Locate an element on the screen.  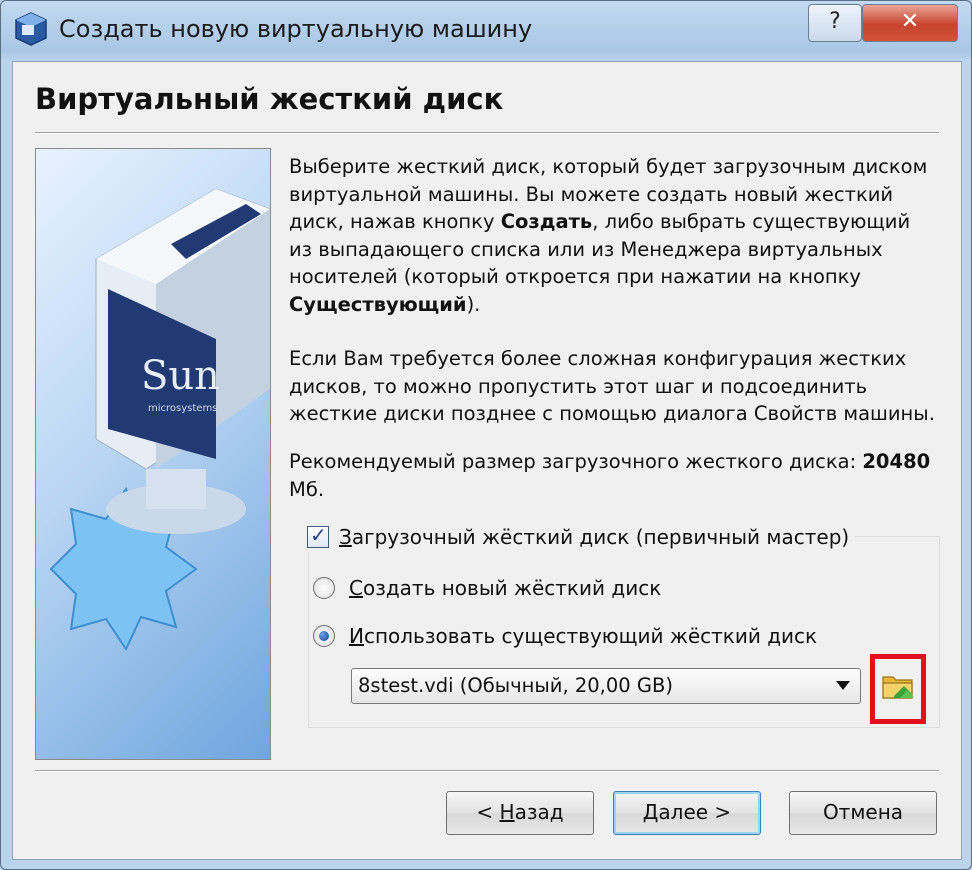
next-button: Далее > is located at coordinates (687, 813).